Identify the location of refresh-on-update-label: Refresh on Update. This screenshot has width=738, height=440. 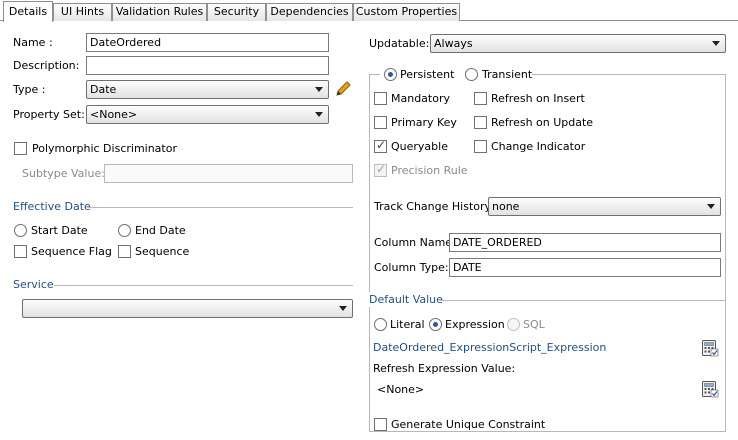
(542, 122).